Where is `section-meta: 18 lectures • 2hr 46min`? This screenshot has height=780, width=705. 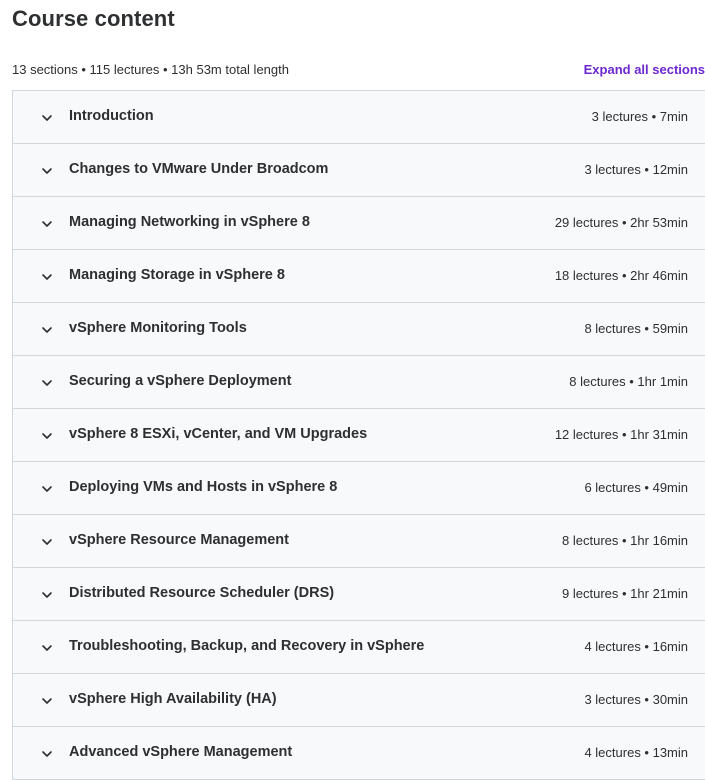
section-meta: 18 lectures • 2hr 46min is located at coordinates (621, 275).